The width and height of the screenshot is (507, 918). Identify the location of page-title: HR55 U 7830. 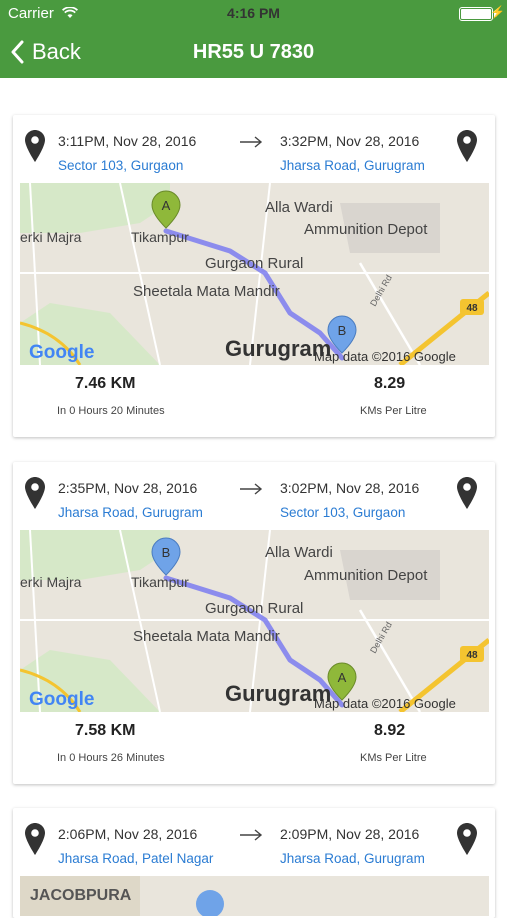
(253, 52).